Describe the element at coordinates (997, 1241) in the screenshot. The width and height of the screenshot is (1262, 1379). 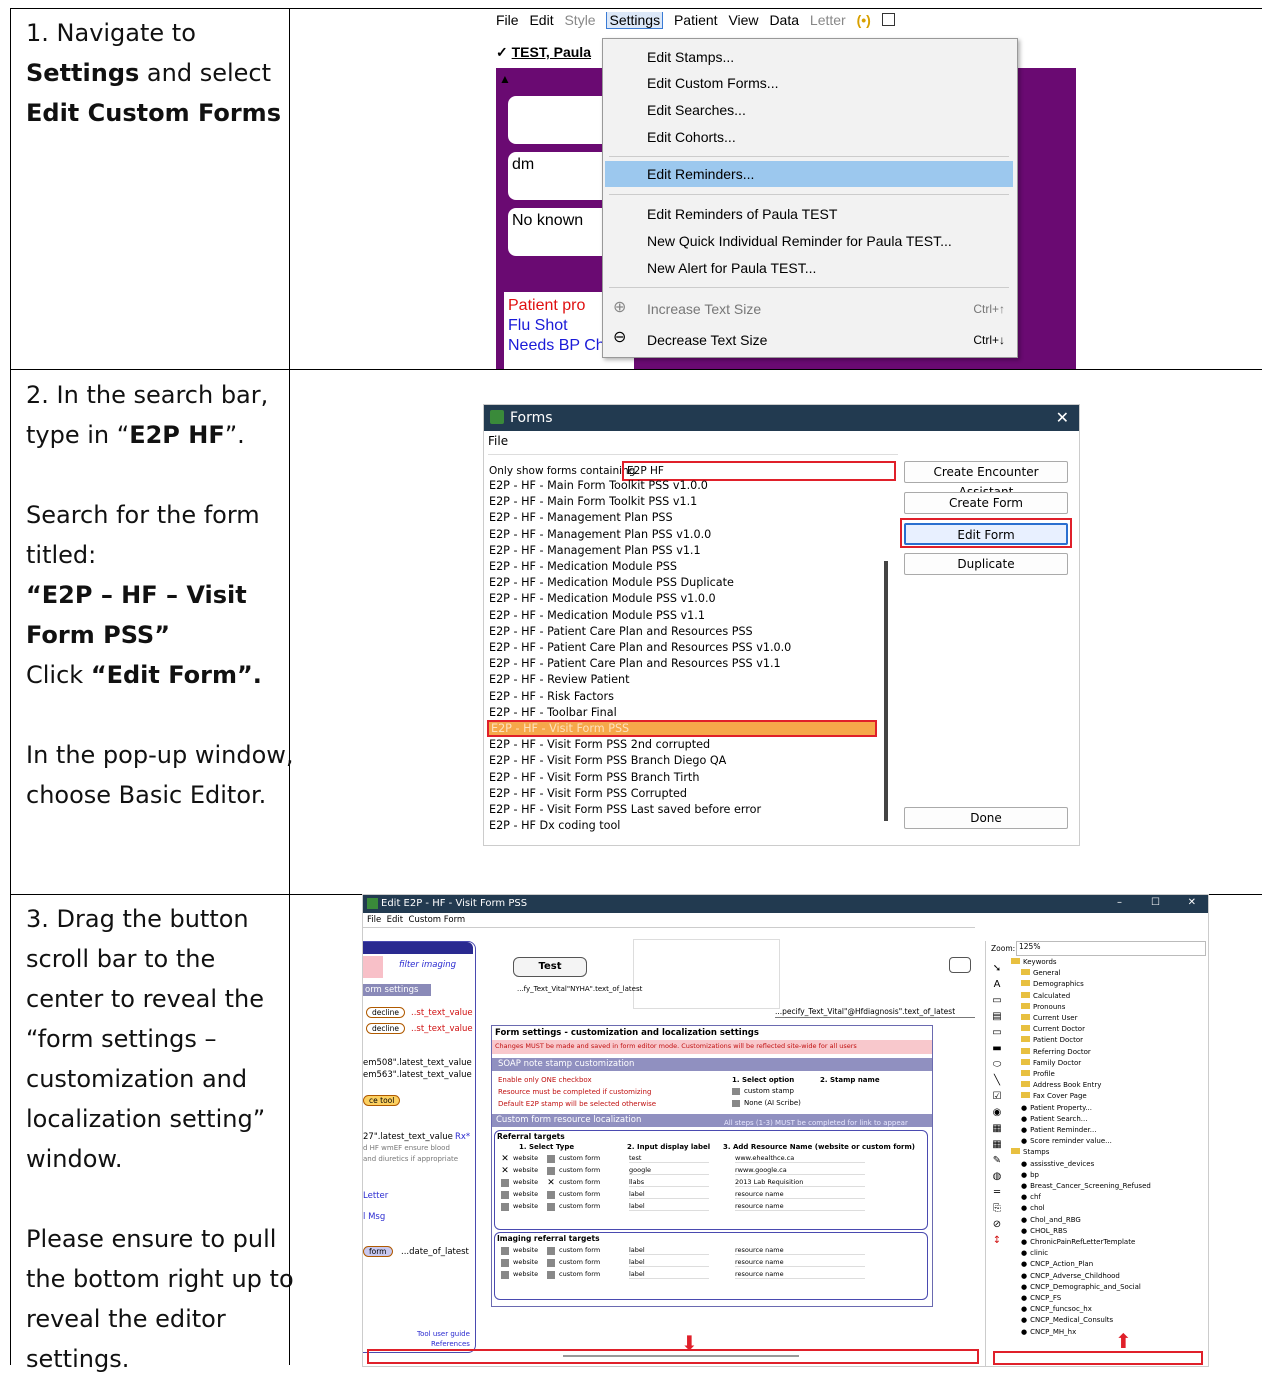
I see `resize-tool-icon: ↕` at that location.